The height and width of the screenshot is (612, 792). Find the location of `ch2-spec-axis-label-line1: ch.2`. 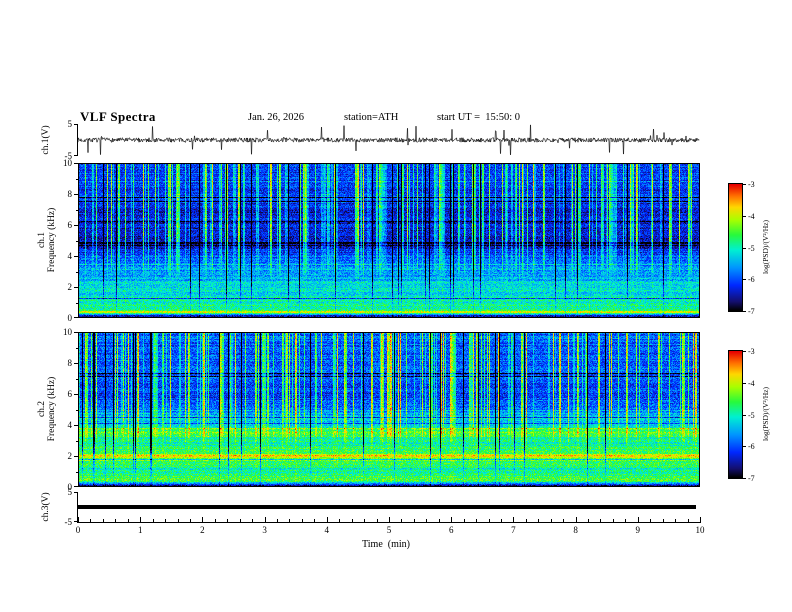

ch2-spec-axis-label-line1: ch.2 is located at coordinates (42, 409).